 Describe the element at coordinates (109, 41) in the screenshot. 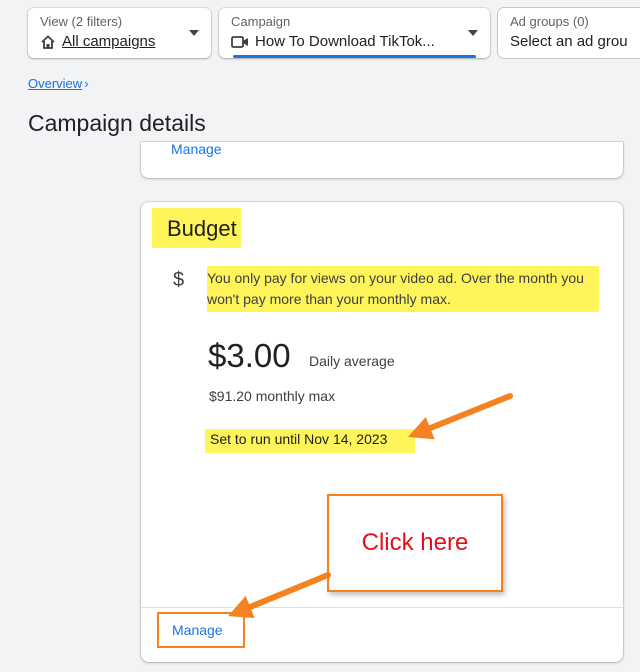

I see `view-filter-value: All campaigns` at that location.